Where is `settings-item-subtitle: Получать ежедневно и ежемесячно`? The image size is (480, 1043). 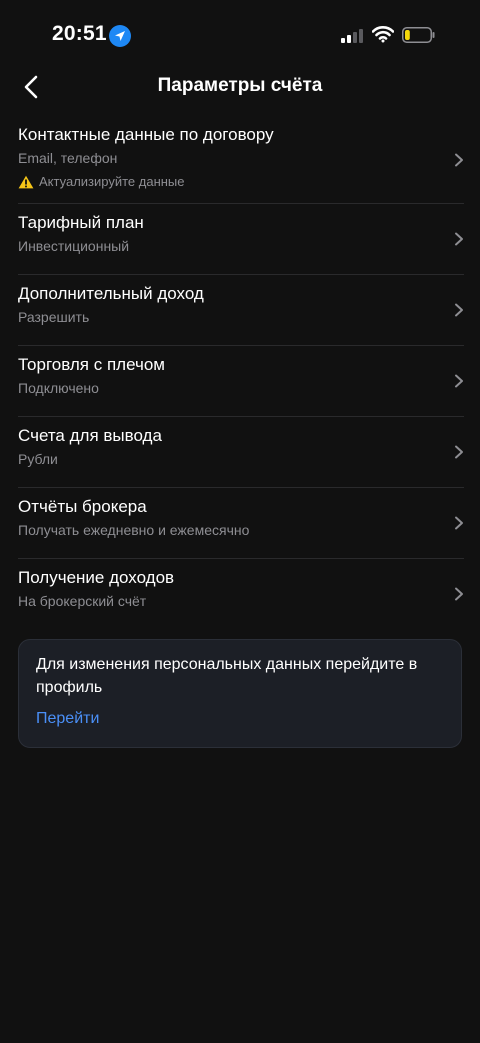
settings-item-subtitle: Получать ежедневно и ежемесячно is located at coordinates (134, 530).